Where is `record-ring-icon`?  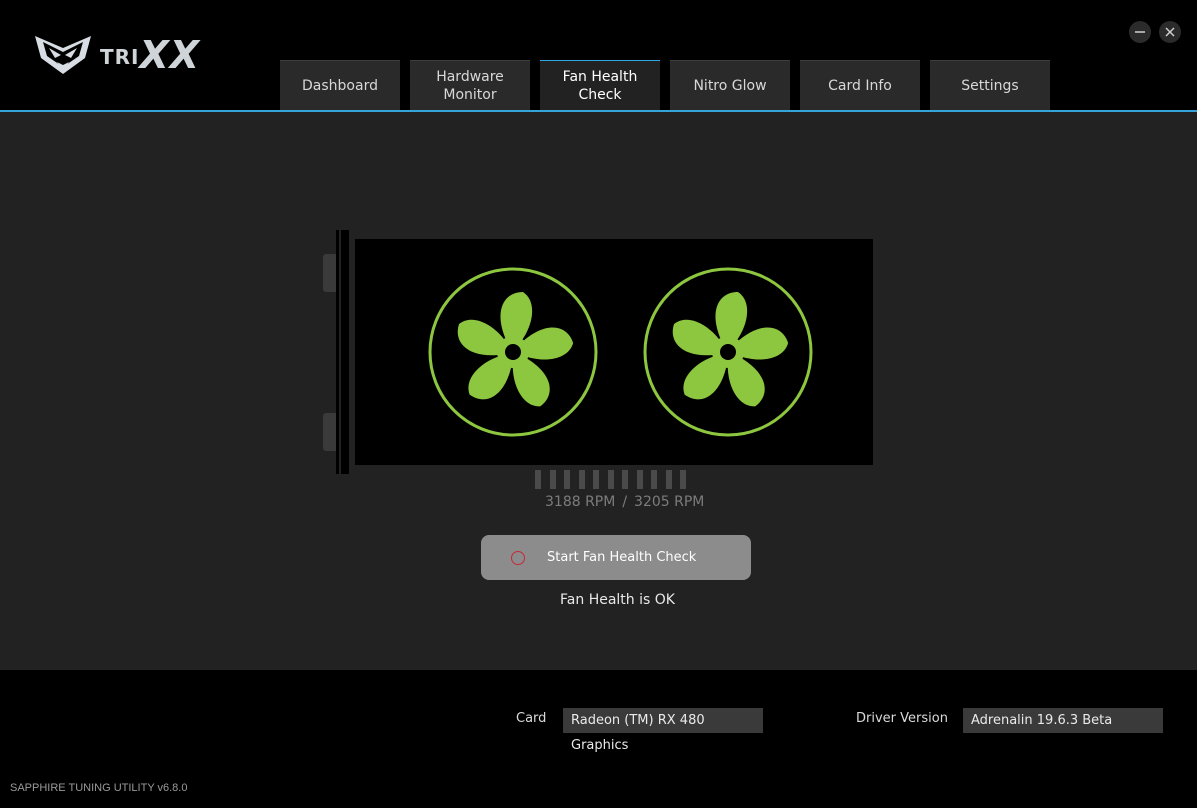 record-ring-icon is located at coordinates (518, 557).